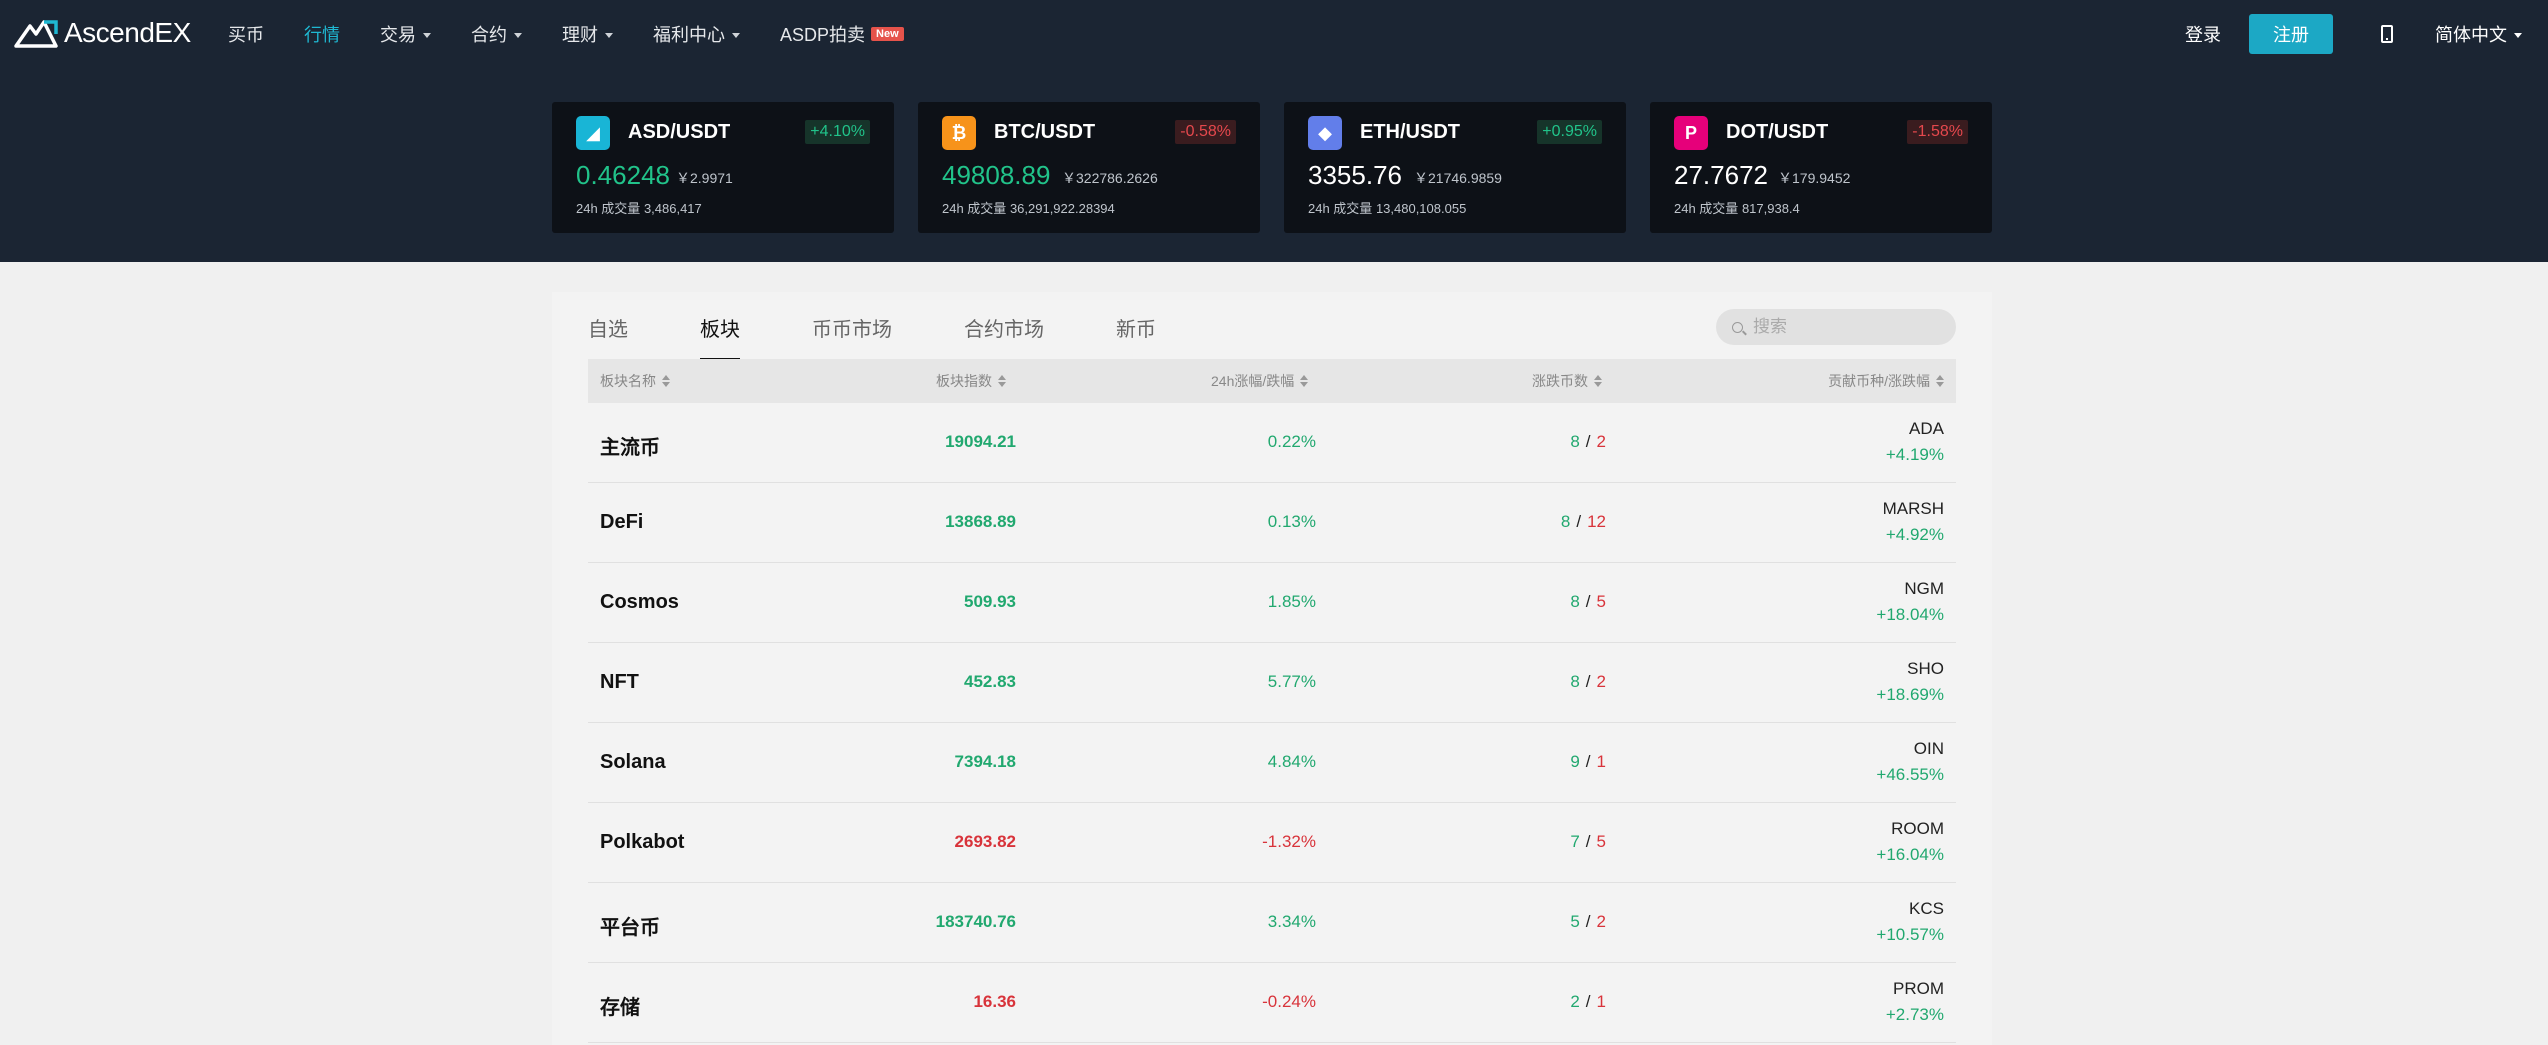  What do you see at coordinates (2291, 34) in the screenshot?
I see `register-button: 注册` at bounding box center [2291, 34].